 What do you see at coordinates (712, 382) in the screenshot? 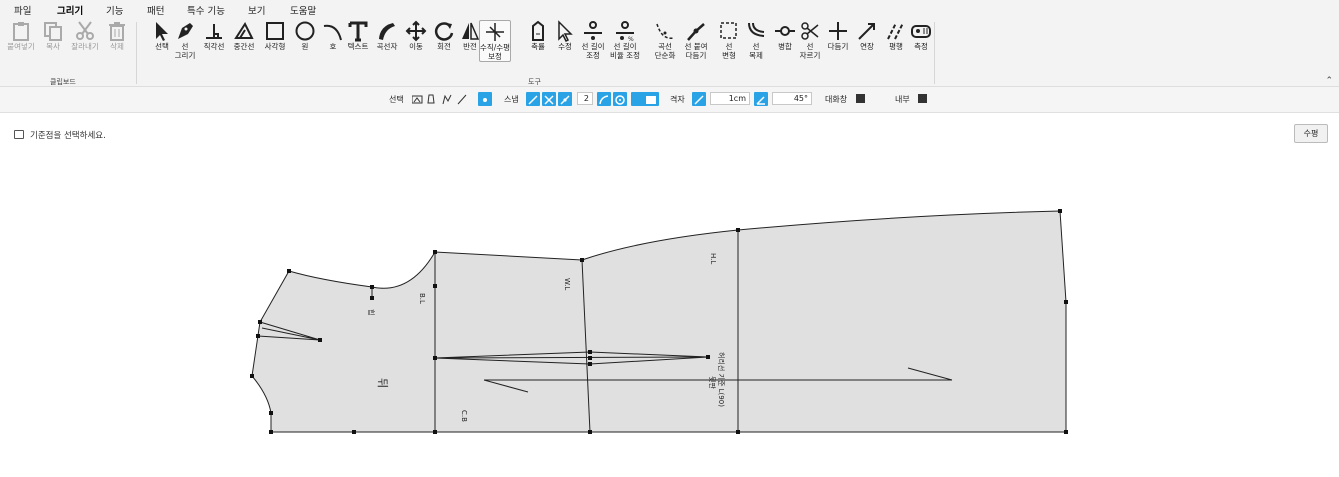
I see `piece-note-line2: 뒷판` at bounding box center [712, 382].